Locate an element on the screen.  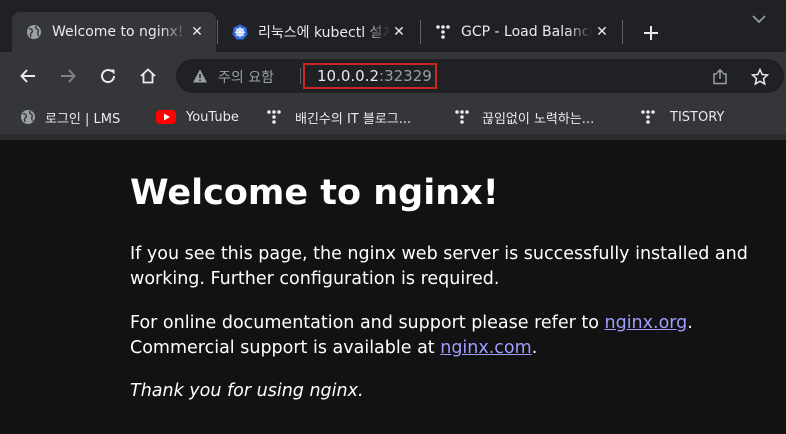
address-bar: 주의 요함 10.0.0.2:32329 is located at coordinates (480, 76).